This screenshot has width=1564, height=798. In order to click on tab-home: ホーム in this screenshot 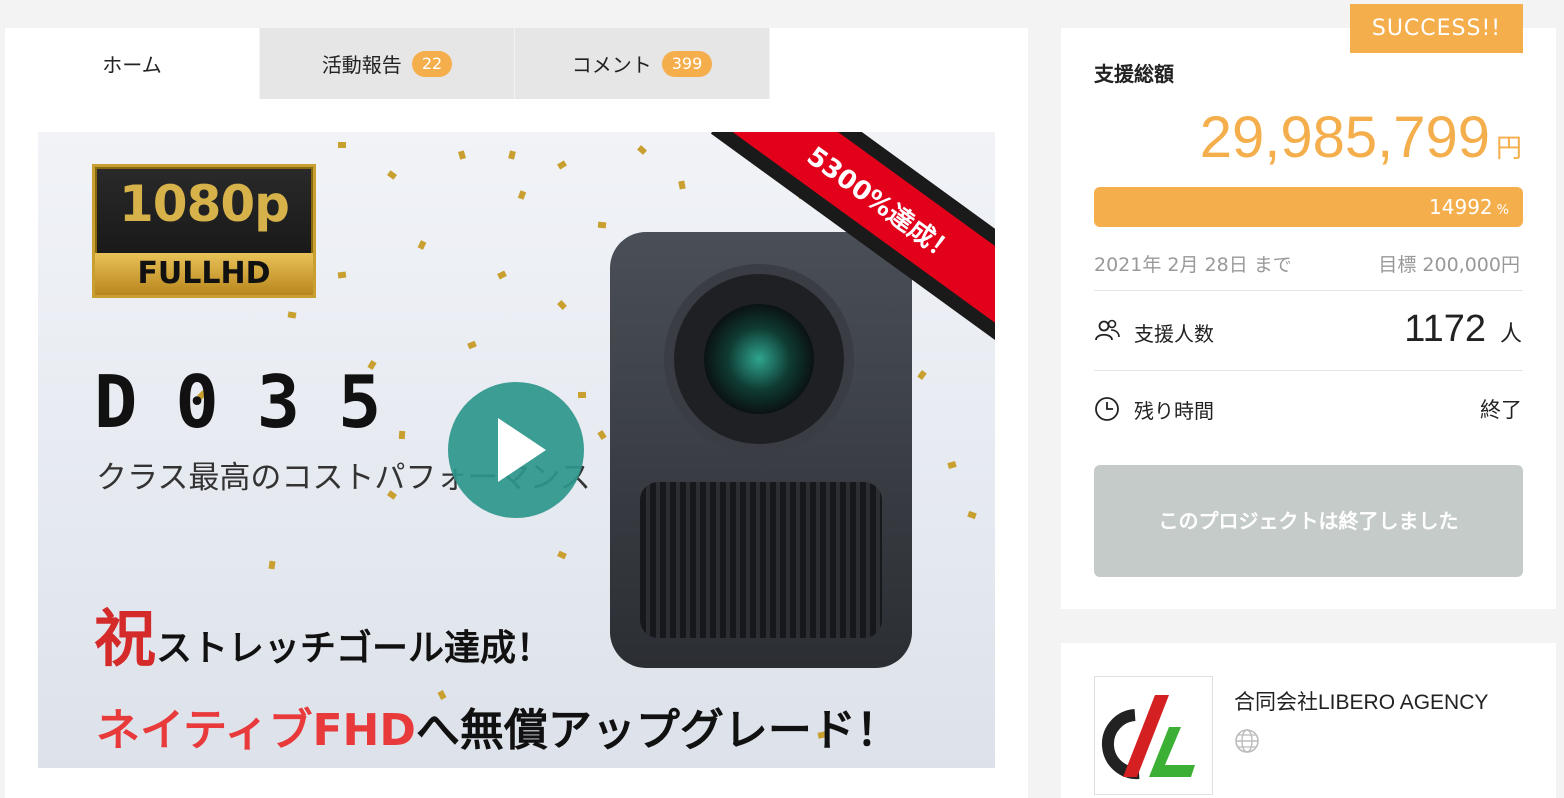, I will do `click(132, 63)`.